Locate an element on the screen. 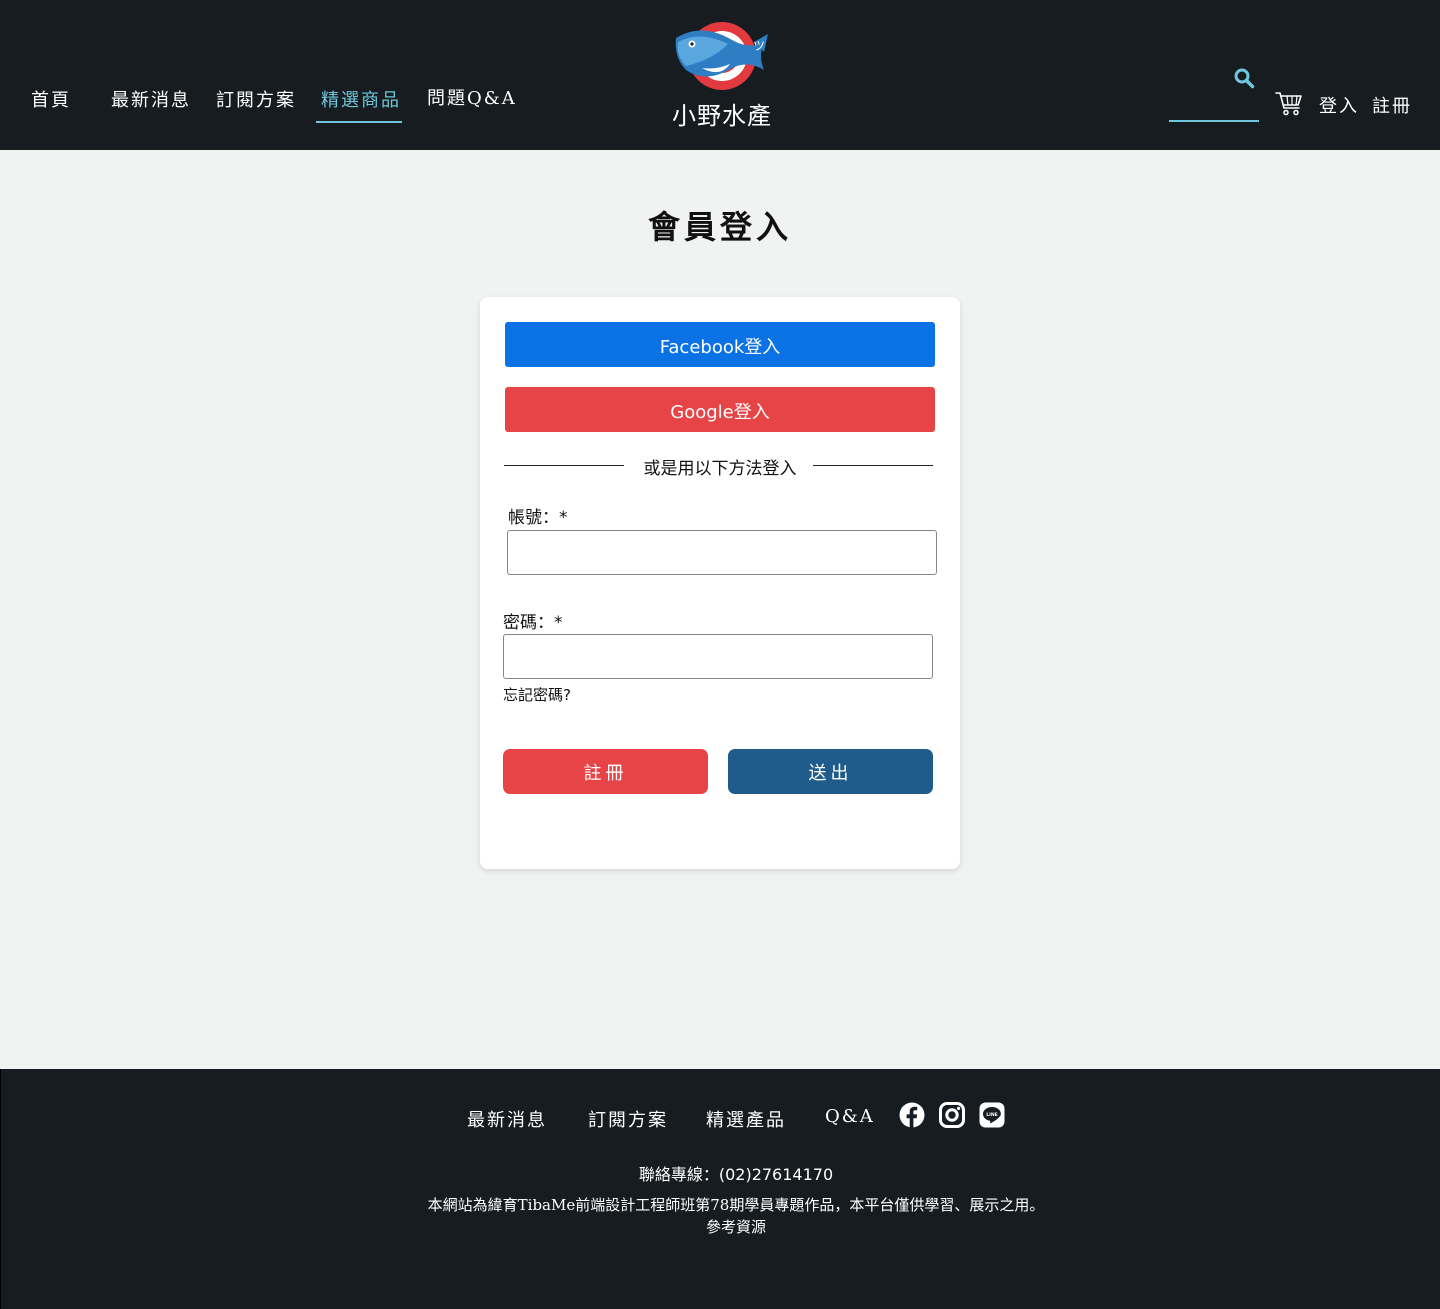  facebook-login-button: Facebook登入 is located at coordinates (720, 344).